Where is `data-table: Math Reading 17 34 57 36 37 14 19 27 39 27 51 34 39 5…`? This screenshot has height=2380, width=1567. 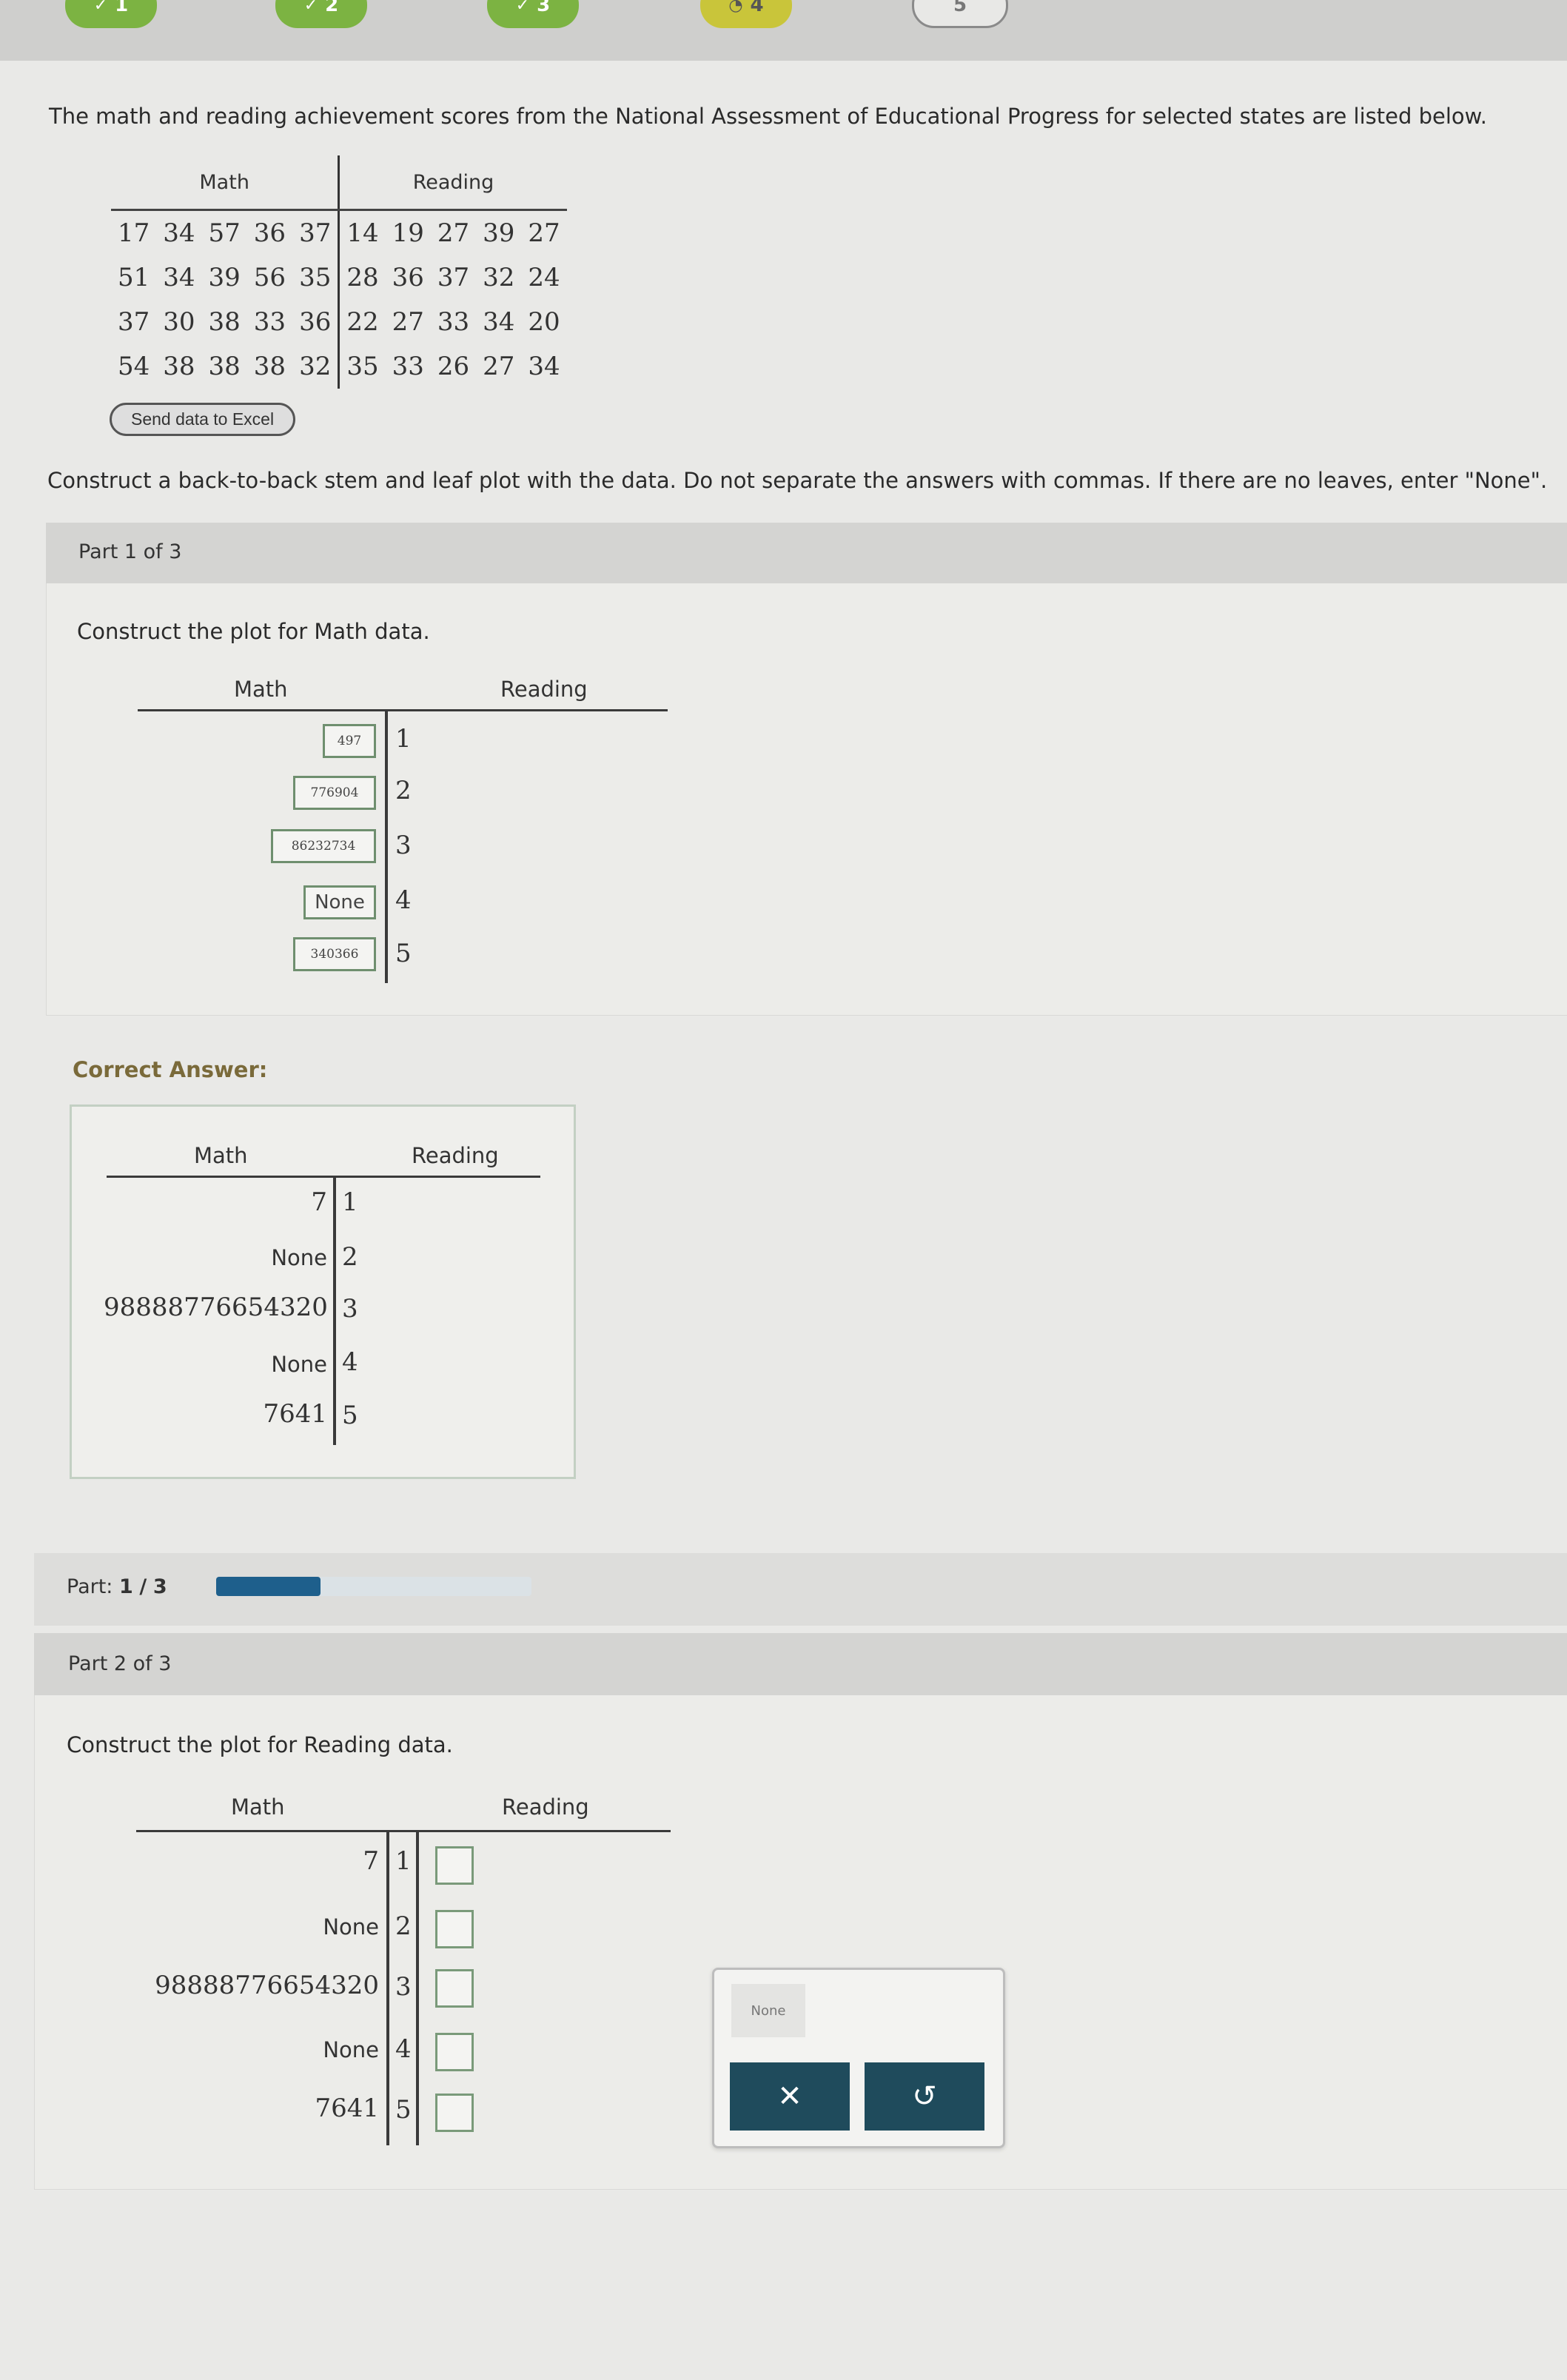
data-table: Math Reading 17 34 57 36 37 14 19 27 39 27 51 34 39 5… is located at coordinates (339, 272).